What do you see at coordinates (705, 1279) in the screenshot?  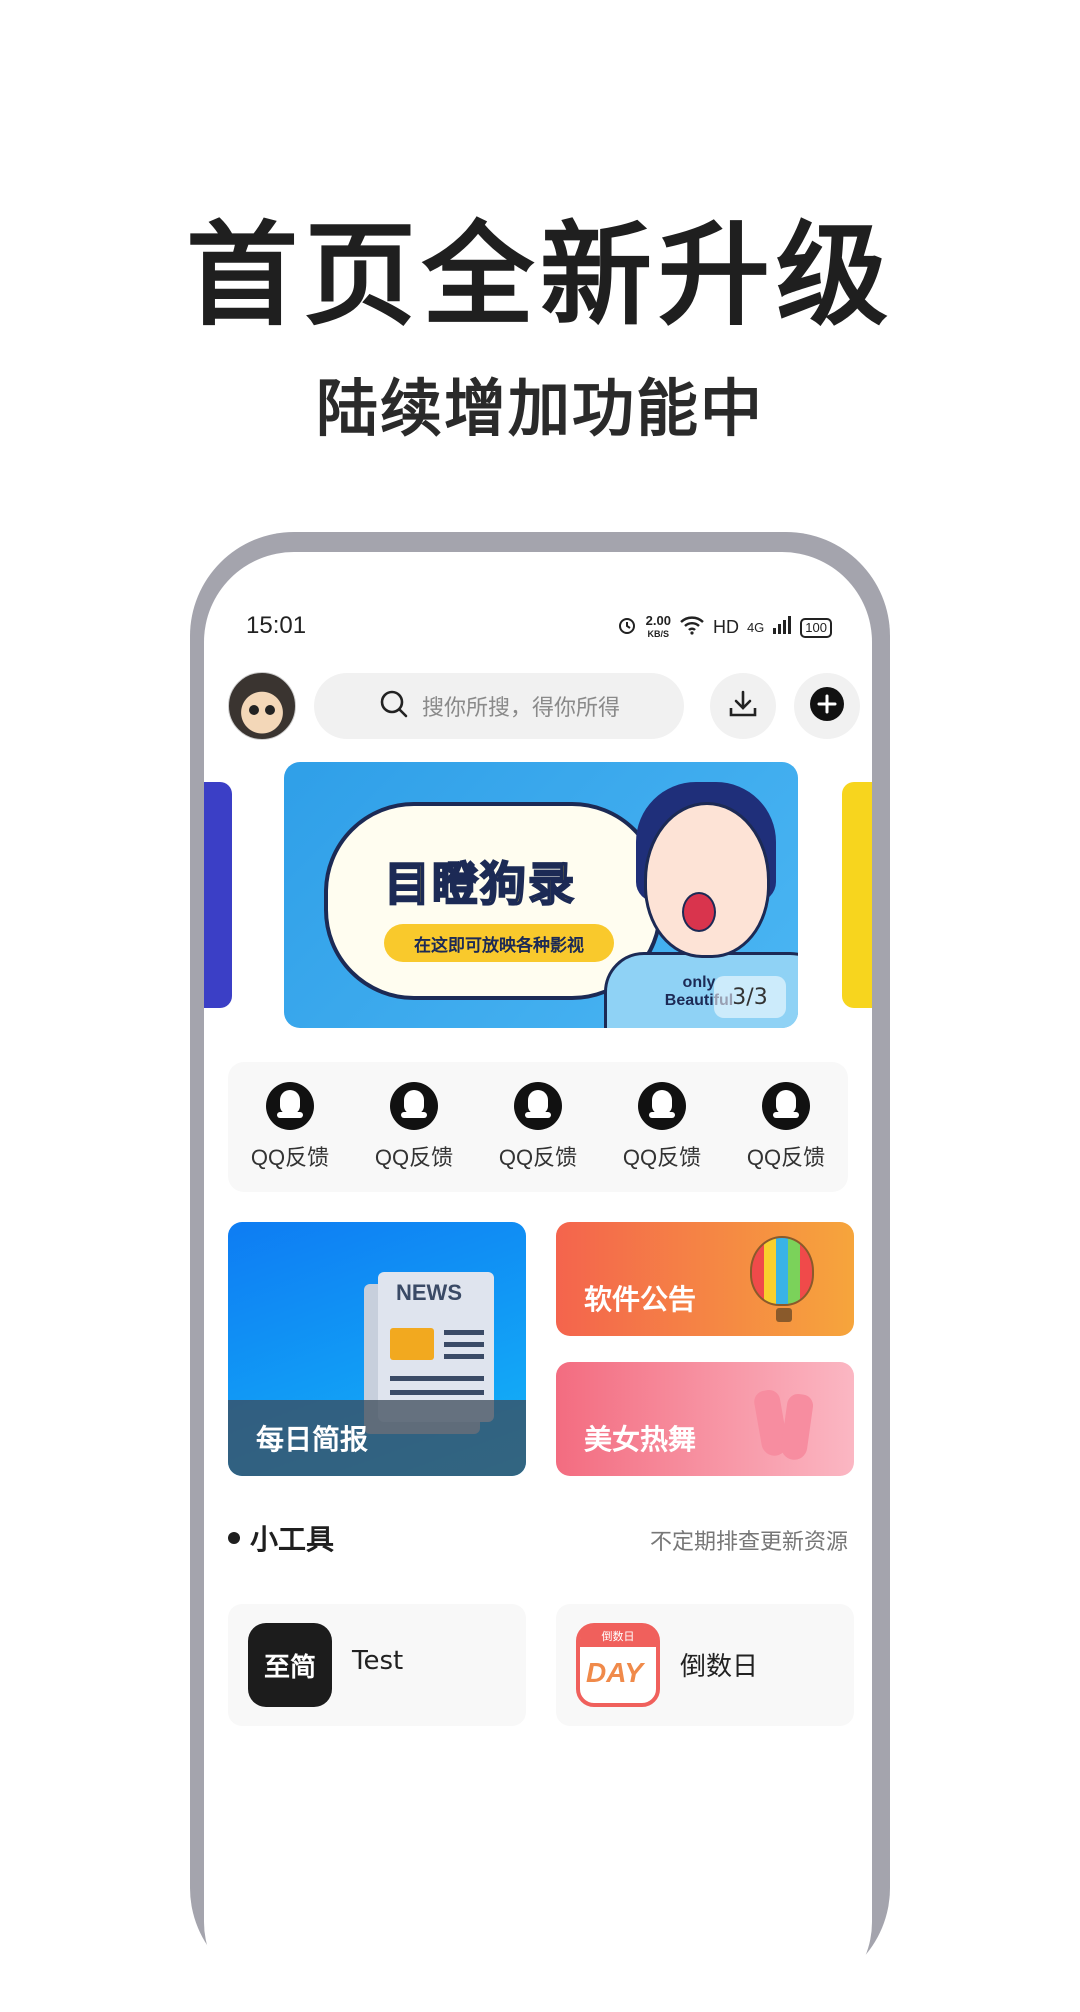 I see `software-notice-card: 软件公告` at bounding box center [705, 1279].